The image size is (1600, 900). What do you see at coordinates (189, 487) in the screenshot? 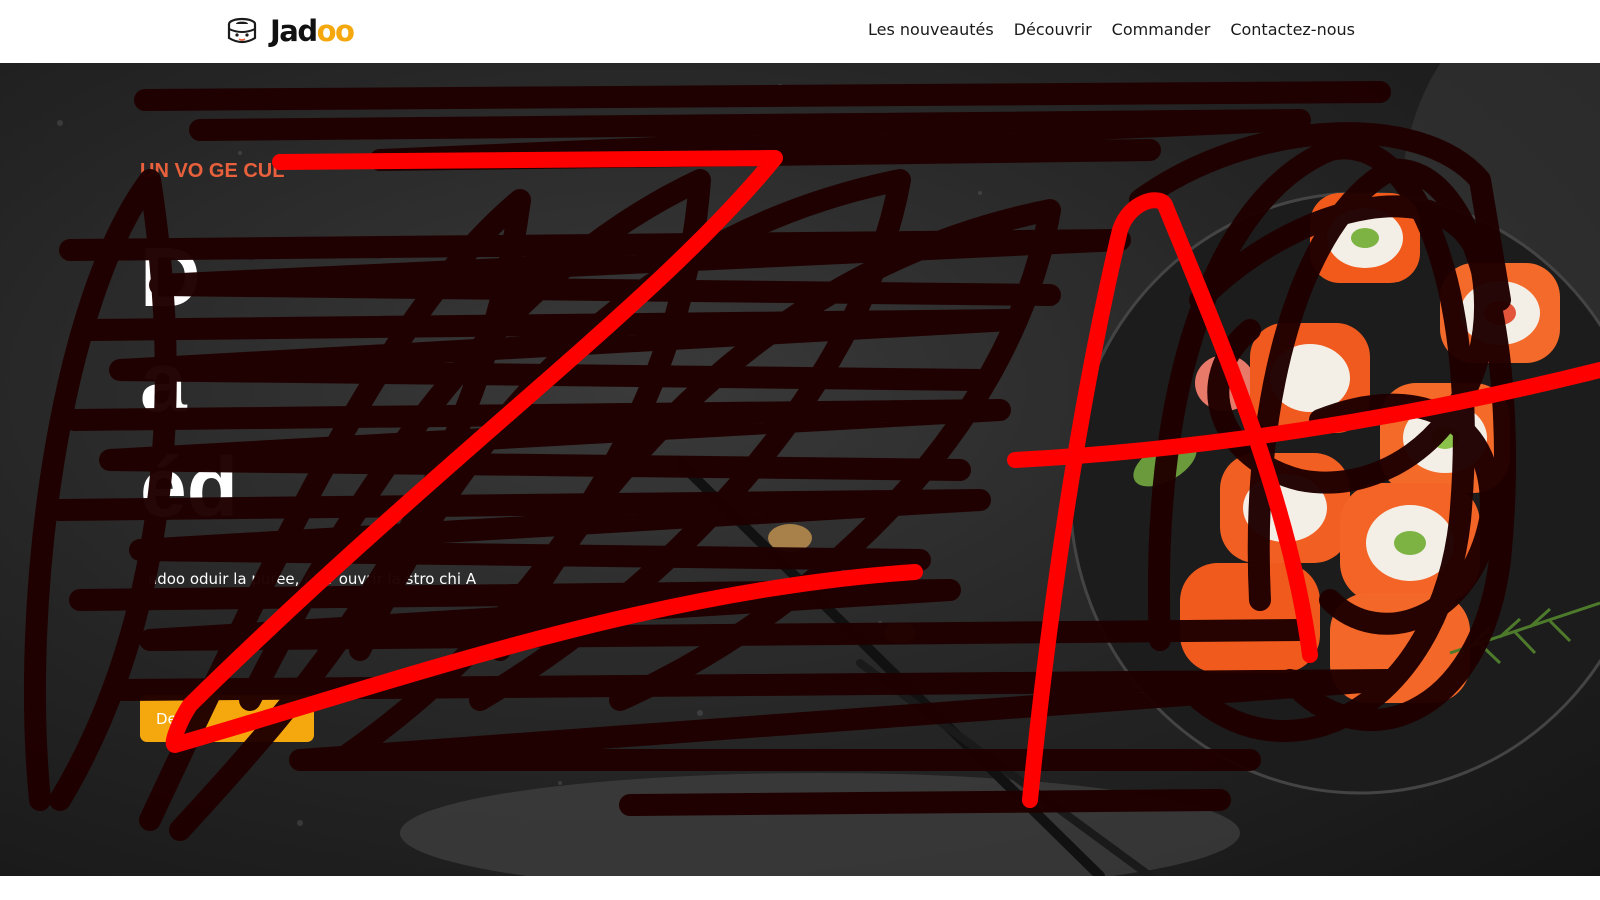
I see `hero-title-line-3: éd` at bounding box center [189, 487].